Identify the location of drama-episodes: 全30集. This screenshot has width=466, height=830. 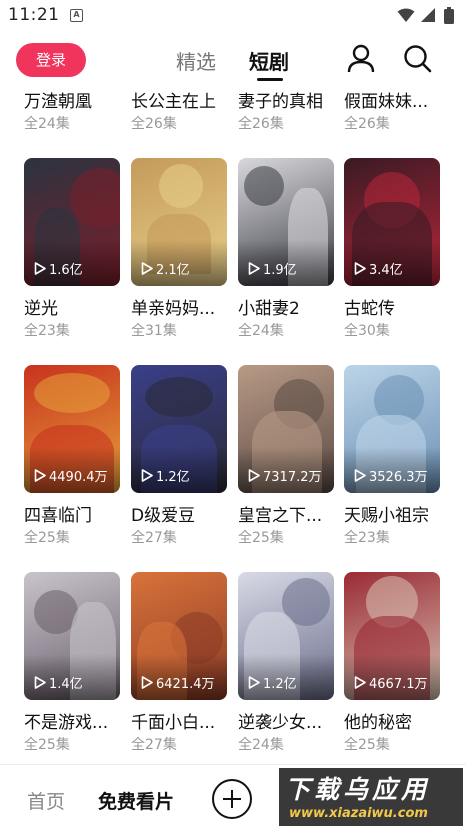
(367, 331).